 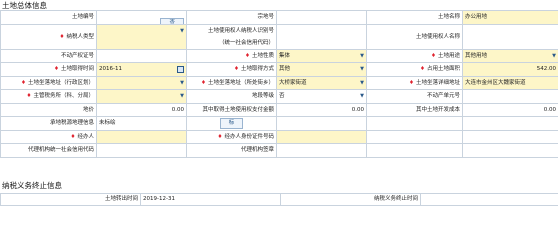 I want to click on mark-cell: 标, so click(x=231, y=123).